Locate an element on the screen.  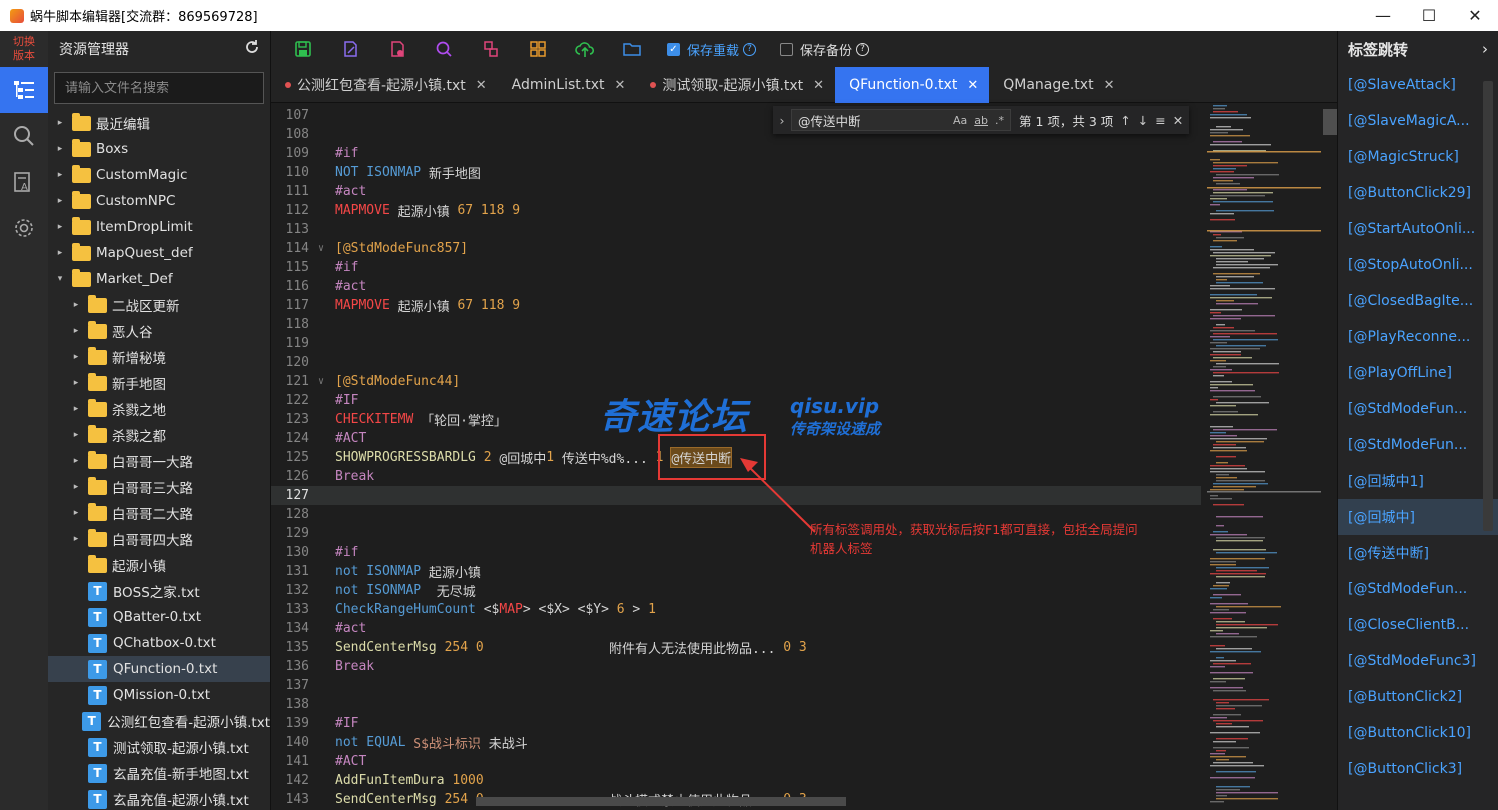
tree-file: T QChatbox-0.txt is located at coordinates (159, 643).